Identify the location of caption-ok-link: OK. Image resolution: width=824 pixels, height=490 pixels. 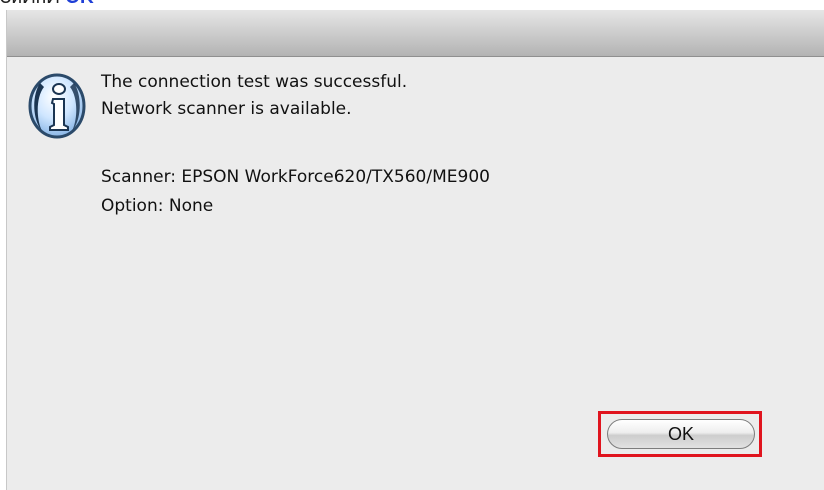
(79, 4).